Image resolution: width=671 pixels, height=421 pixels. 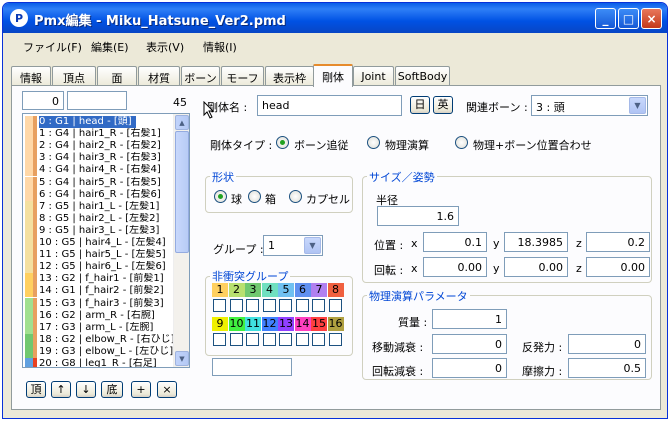 What do you see at coordinates (99, 243) in the screenshot?
I see `list-item: 10 : G5 | hair4_L - [左髪4]` at bounding box center [99, 243].